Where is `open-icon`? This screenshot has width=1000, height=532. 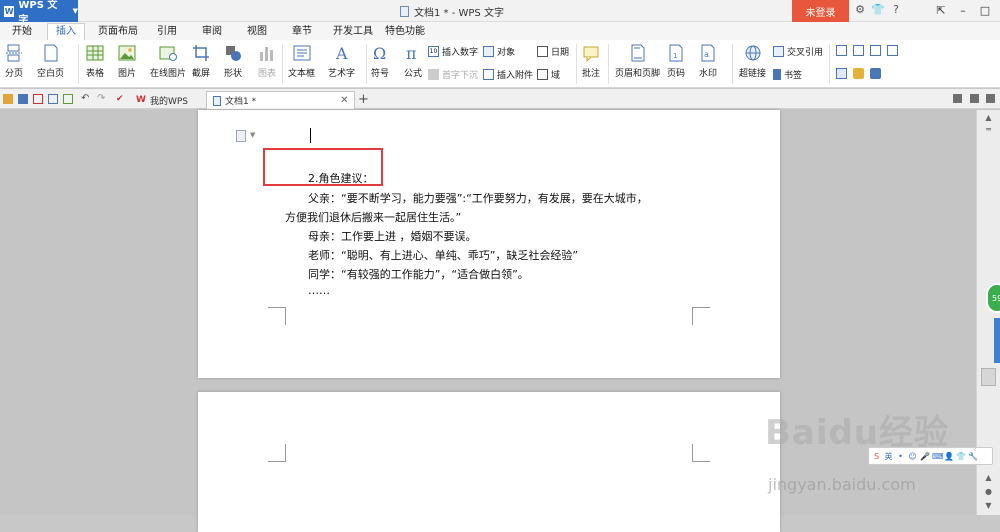
open-icon is located at coordinates (8, 99).